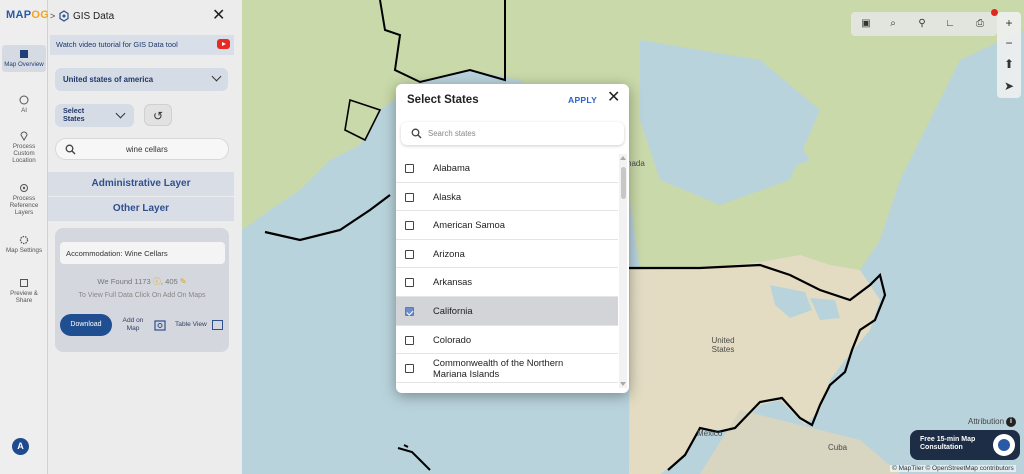  What do you see at coordinates (115, 281) in the screenshot?
I see `found-label: We Found` at bounding box center [115, 281].